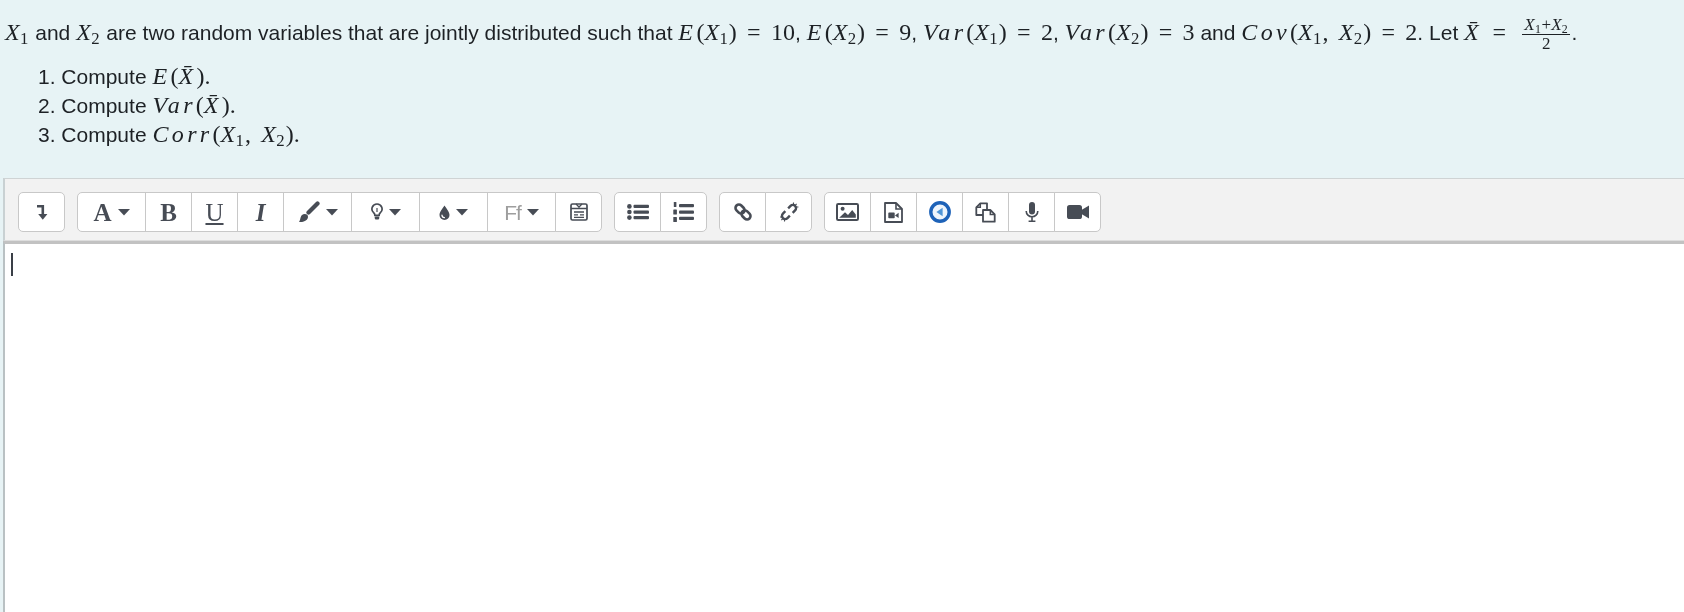 This screenshot has height=612, width=1684. Describe the element at coordinates (444, 212) in the screenshot. I see `drop-icon` at that location.